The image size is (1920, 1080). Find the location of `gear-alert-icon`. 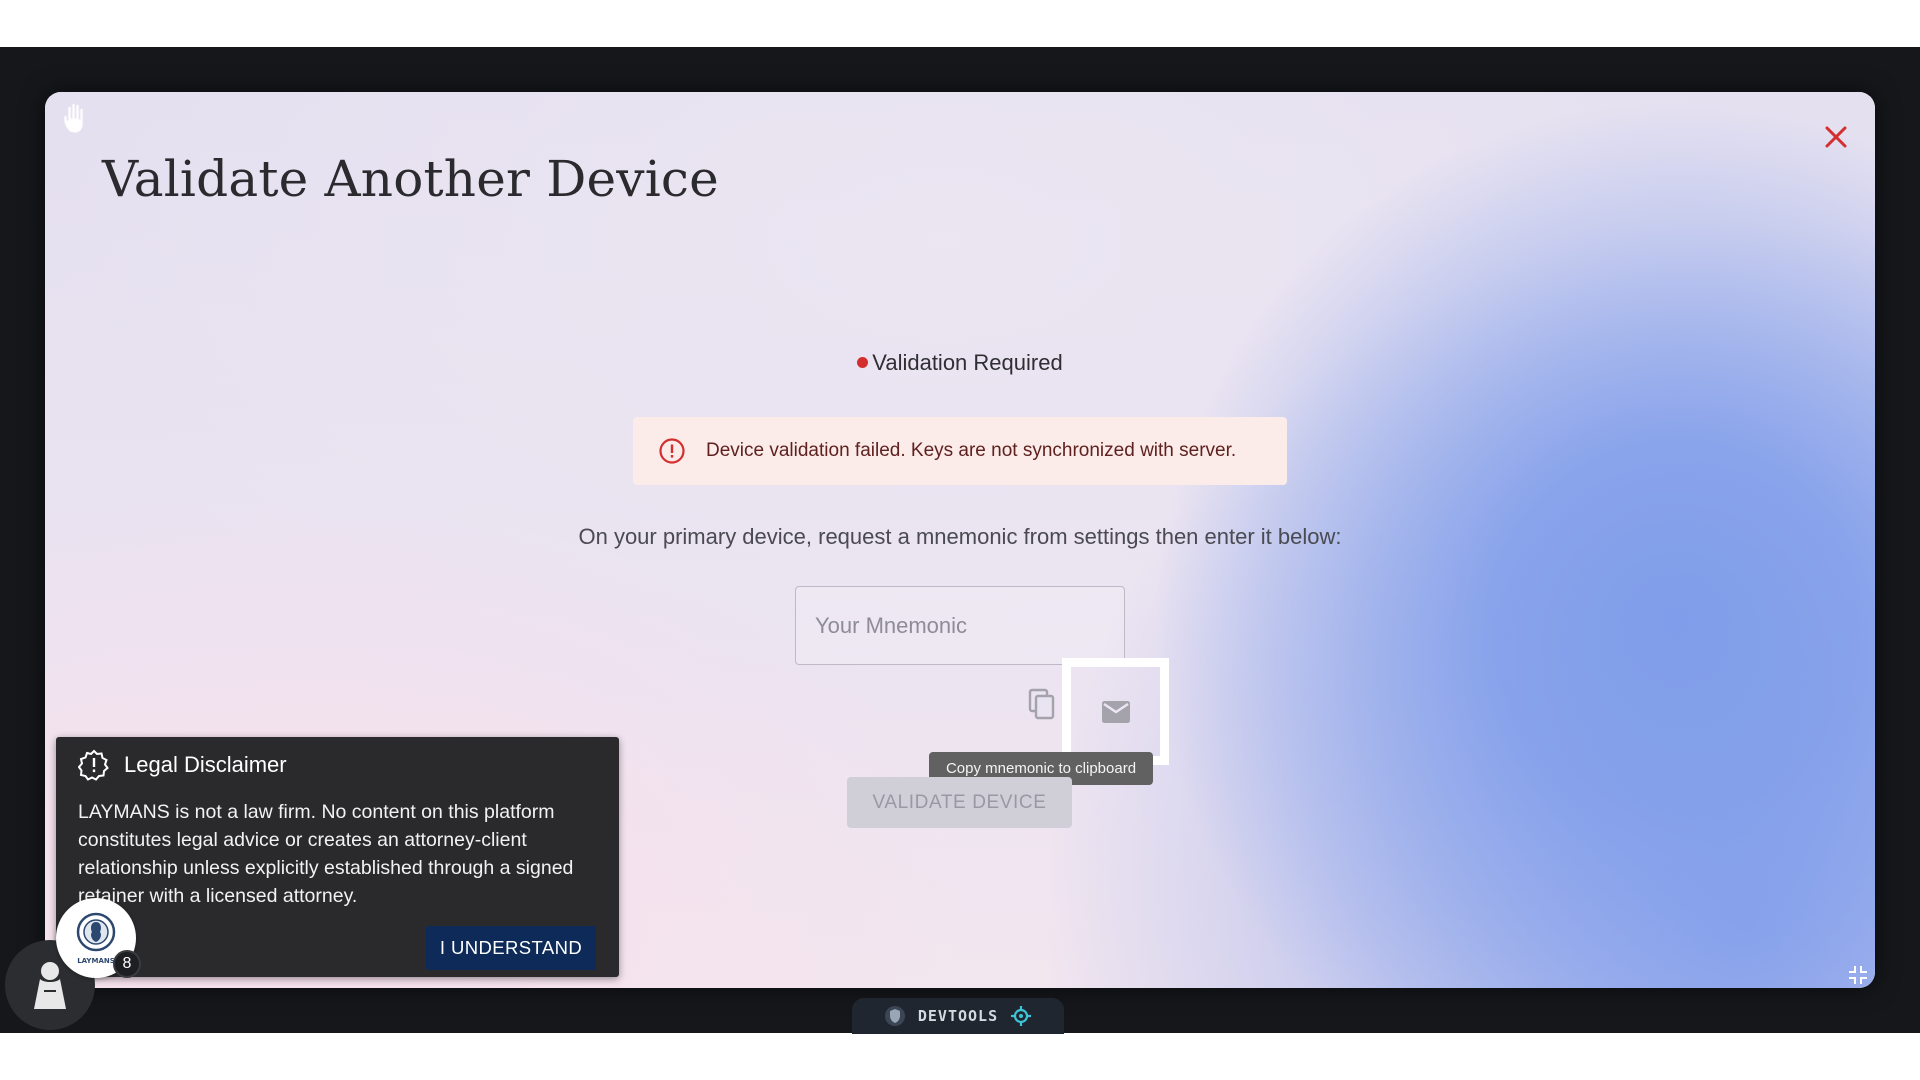

gear-alert-icon is located at coordinates (93, 765).